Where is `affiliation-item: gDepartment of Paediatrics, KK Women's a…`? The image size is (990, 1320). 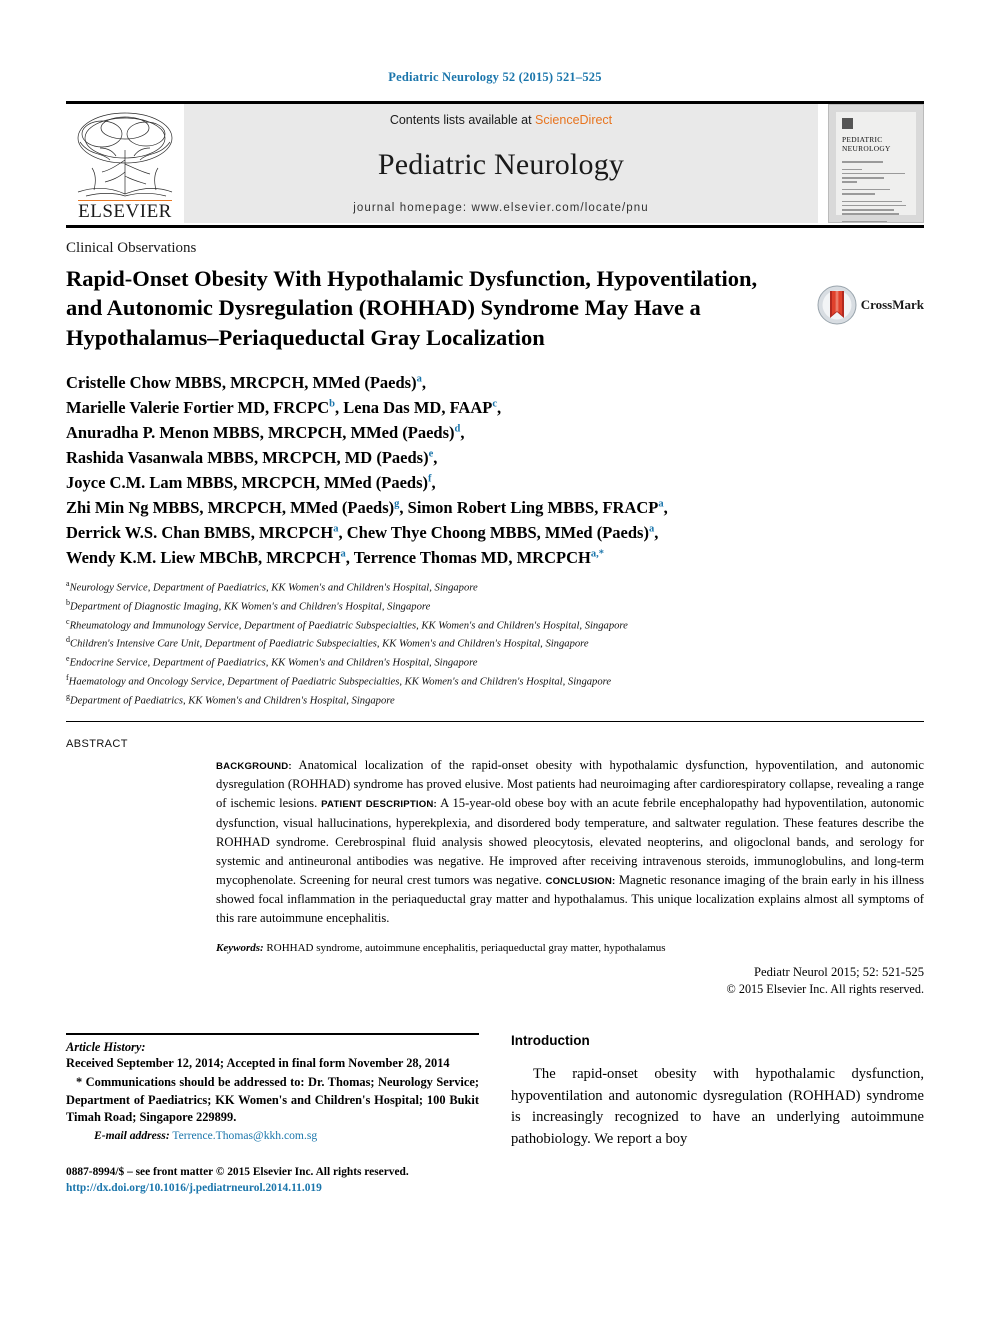 affiliation-item: gDepartment of Paediatrics, KK Women's a… is located at coordinates (495, 700).